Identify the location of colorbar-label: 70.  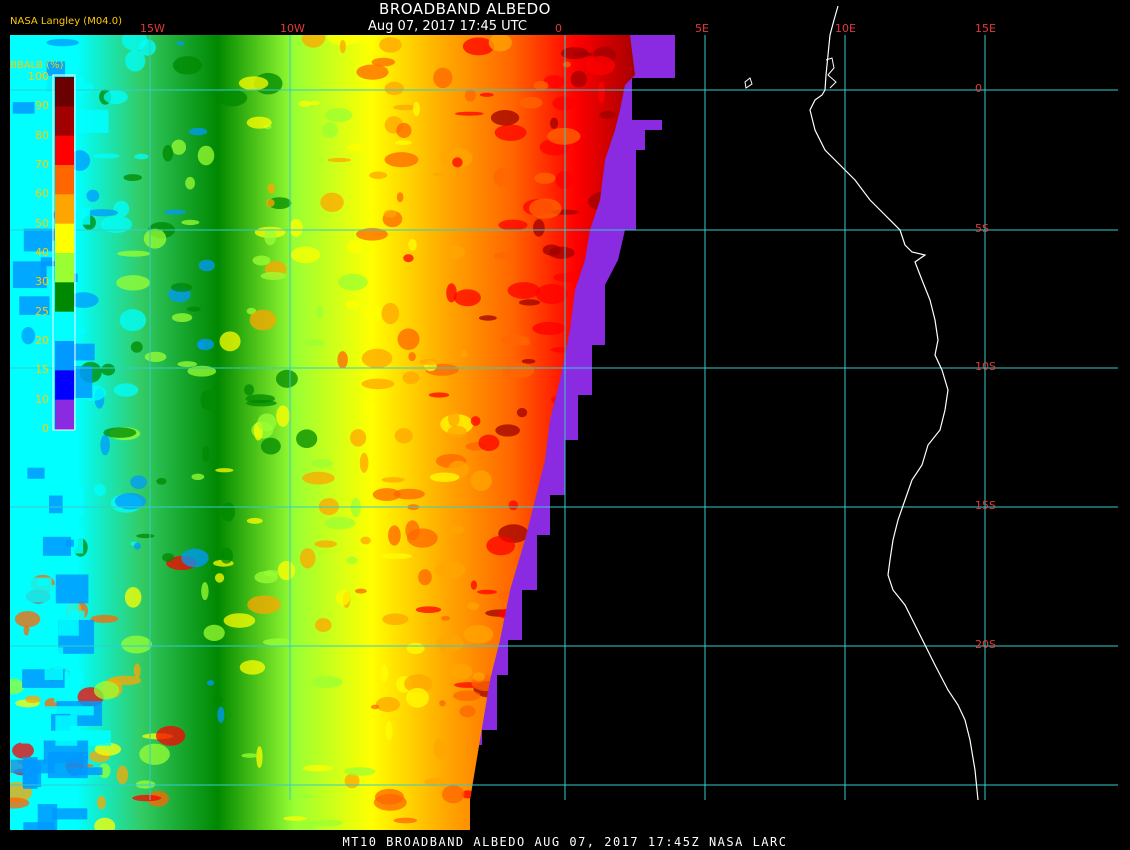
(42, 164).